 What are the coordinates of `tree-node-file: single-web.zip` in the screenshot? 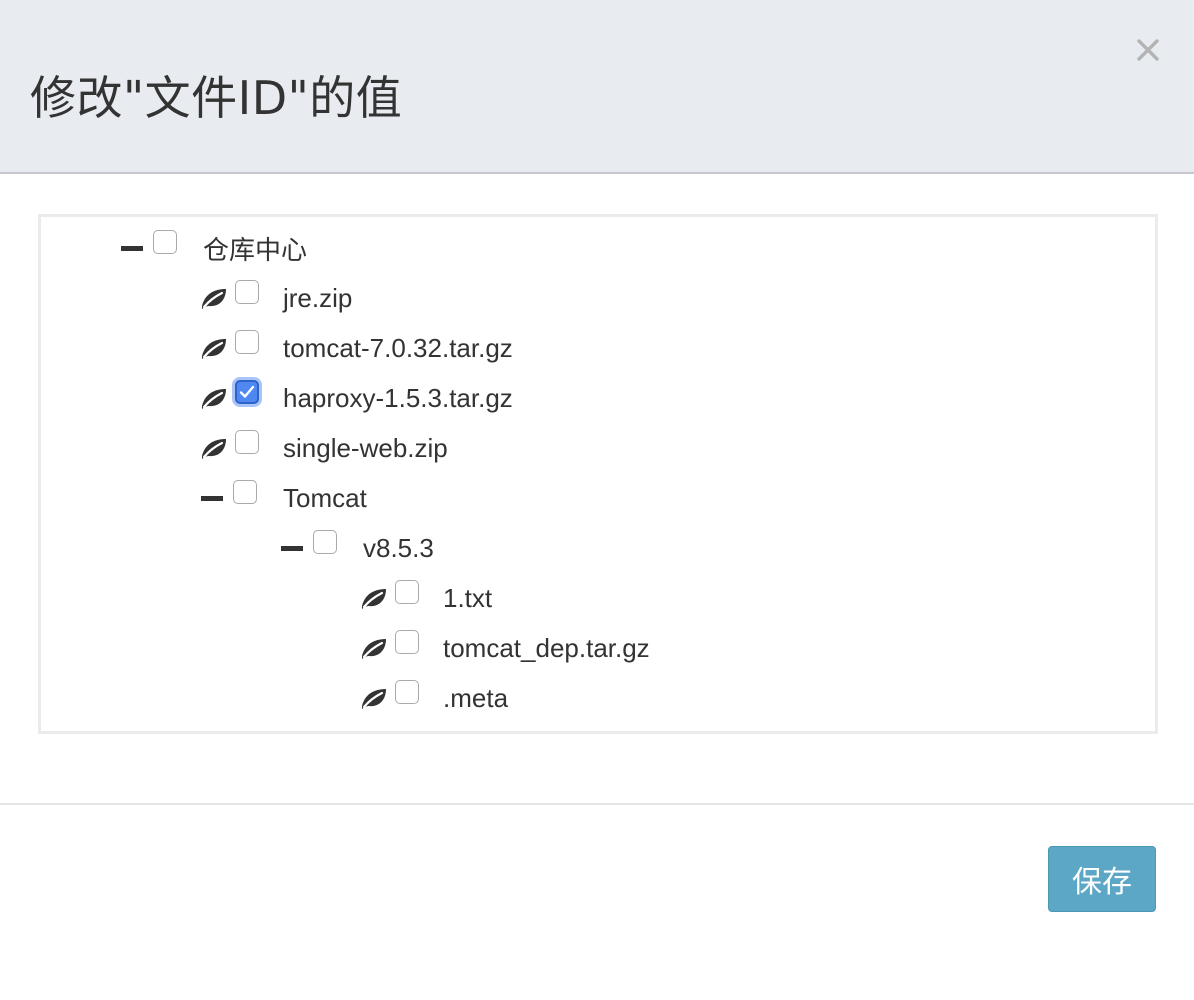 It's located at (323, 448).